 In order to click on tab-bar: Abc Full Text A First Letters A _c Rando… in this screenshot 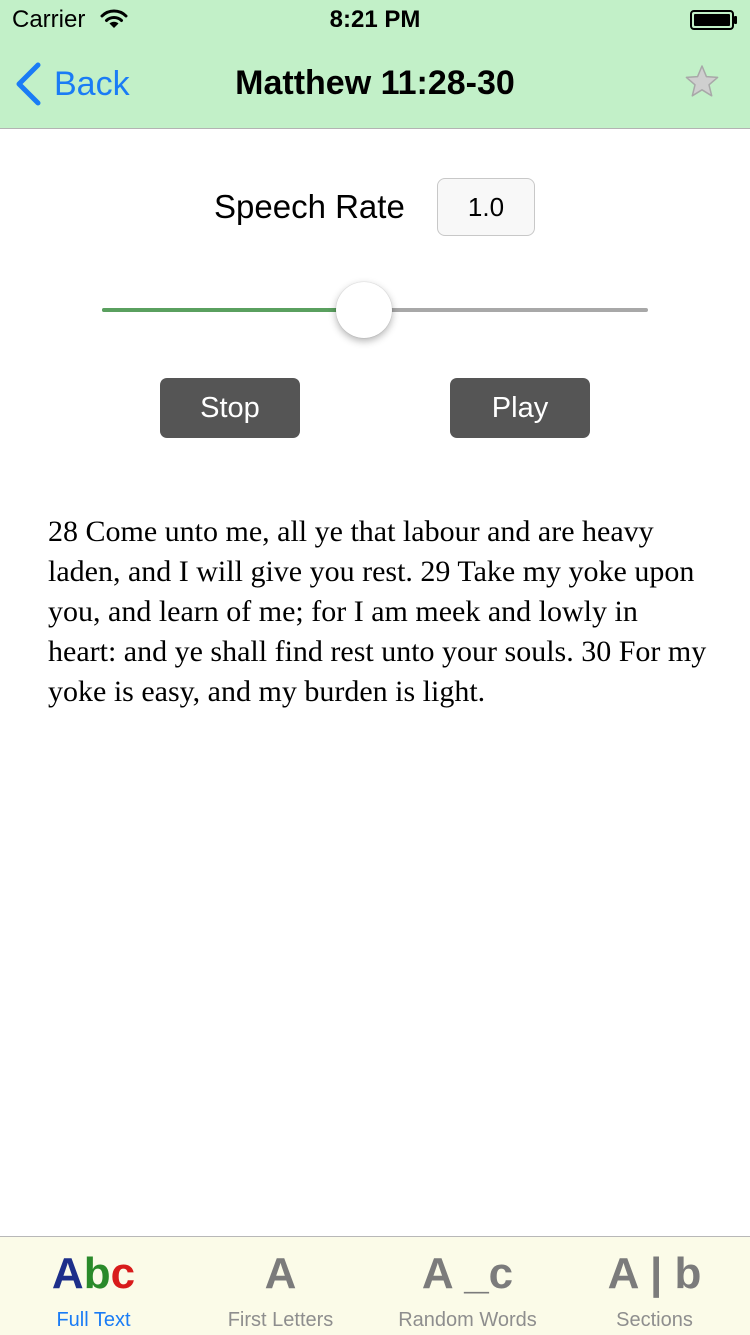, I will do `click(375, 1285)`.